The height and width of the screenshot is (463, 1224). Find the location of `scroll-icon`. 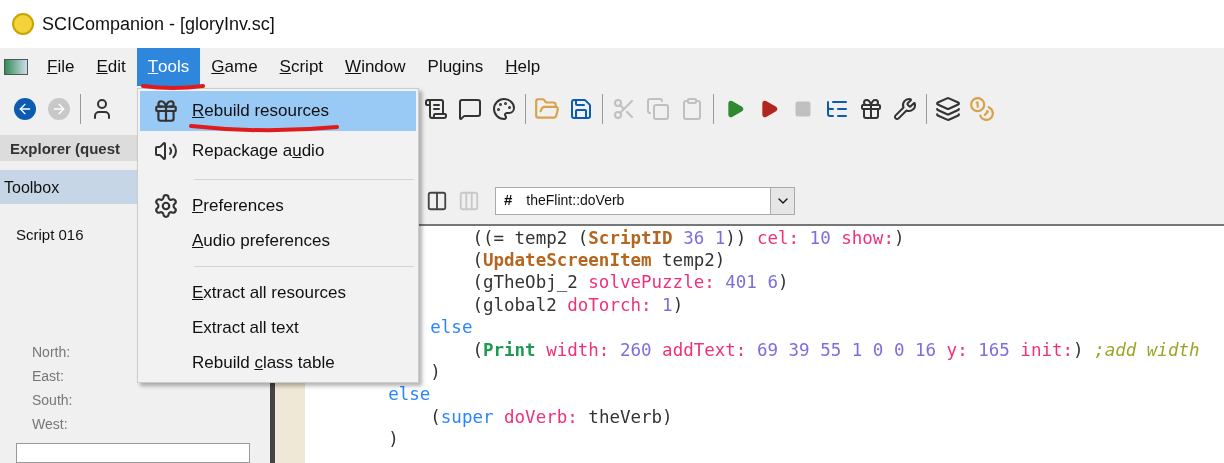

scroll-icon is located at coordinates (436, 108).